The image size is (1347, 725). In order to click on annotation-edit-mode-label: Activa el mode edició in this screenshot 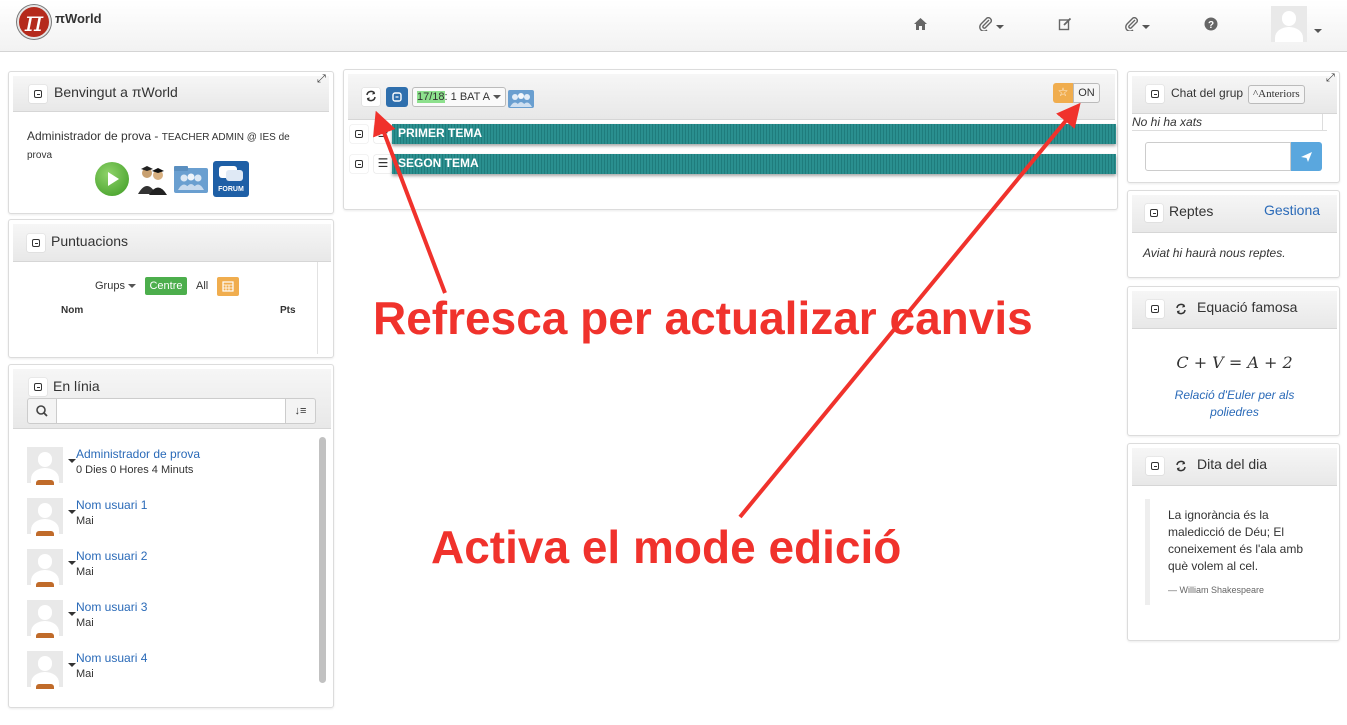, I will do `click(666, 547)`.